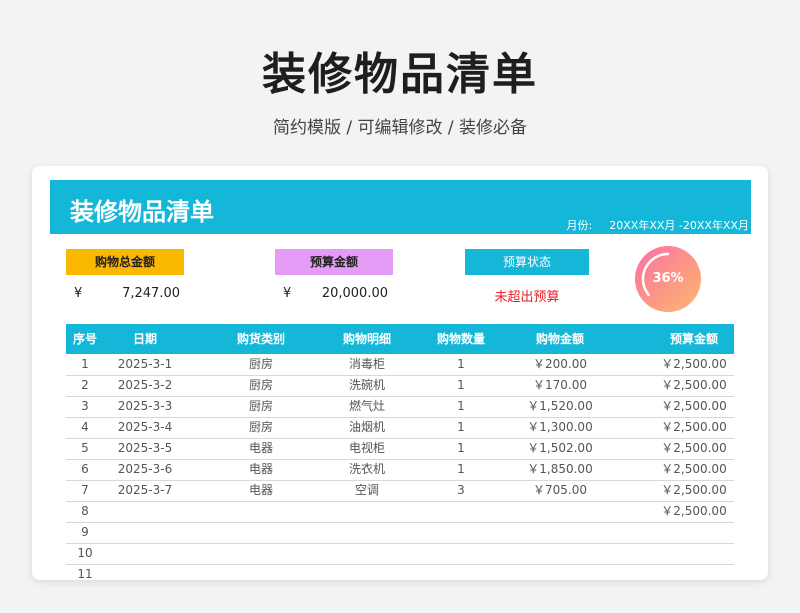 This screenshot has height=613, width=800. Describe the element at coordinates (400, 491) in the screenshot. I see `table-row: 7 2025-3-7 电器 空调 3 ￥705.00 ￥2,500.00` at that location.